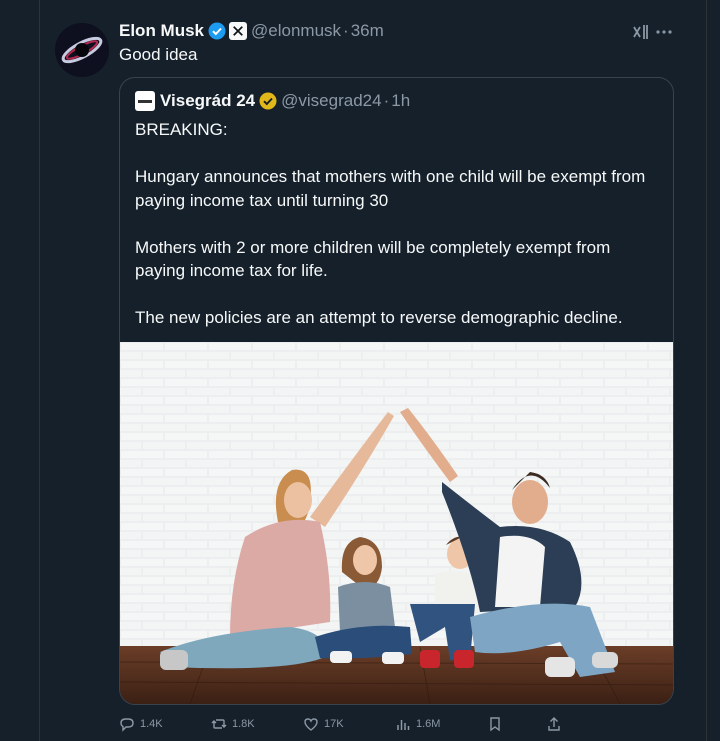 Image resolution: width=720 pixels, height=741 pixels. Describe the element at coordinates (713, 370) in the screenshot. I see `right-rail` at that location.